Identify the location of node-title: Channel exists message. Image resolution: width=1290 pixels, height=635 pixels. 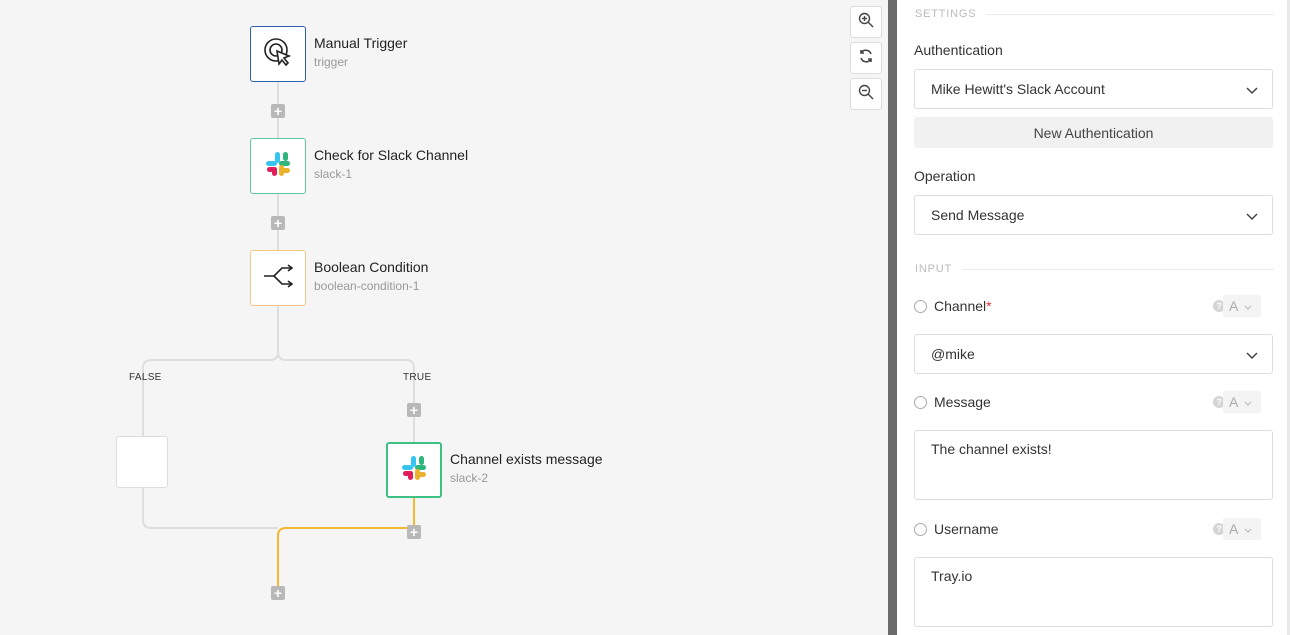
(526, 459).